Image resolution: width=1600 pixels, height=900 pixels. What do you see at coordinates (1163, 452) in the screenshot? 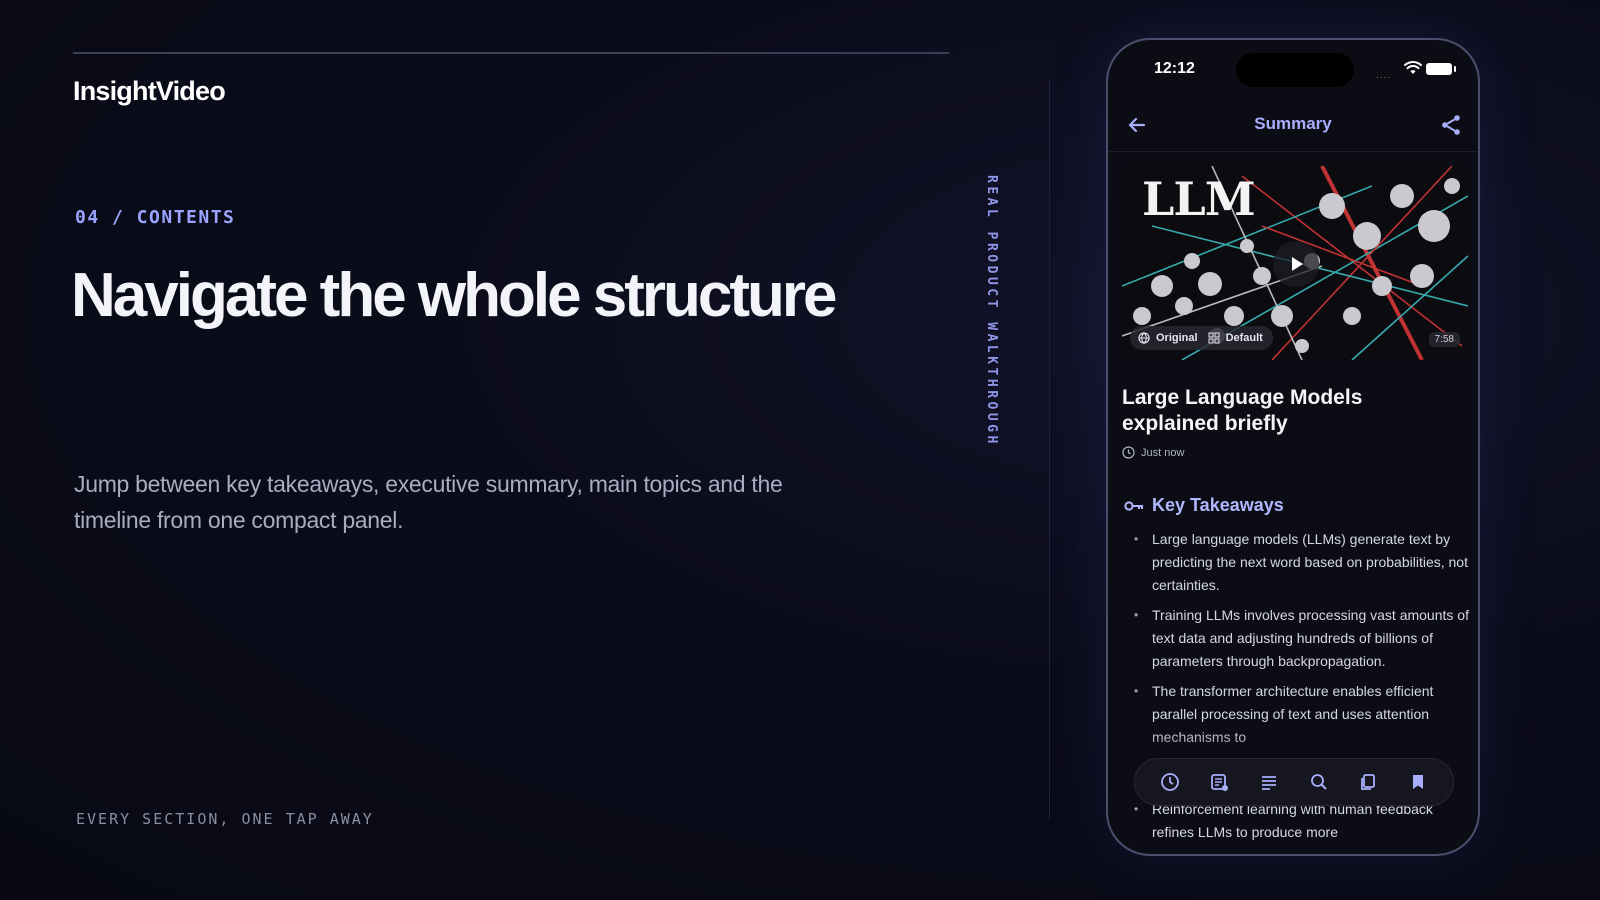
I see `timestamp: Just now` at bounding box center [1163, 452].